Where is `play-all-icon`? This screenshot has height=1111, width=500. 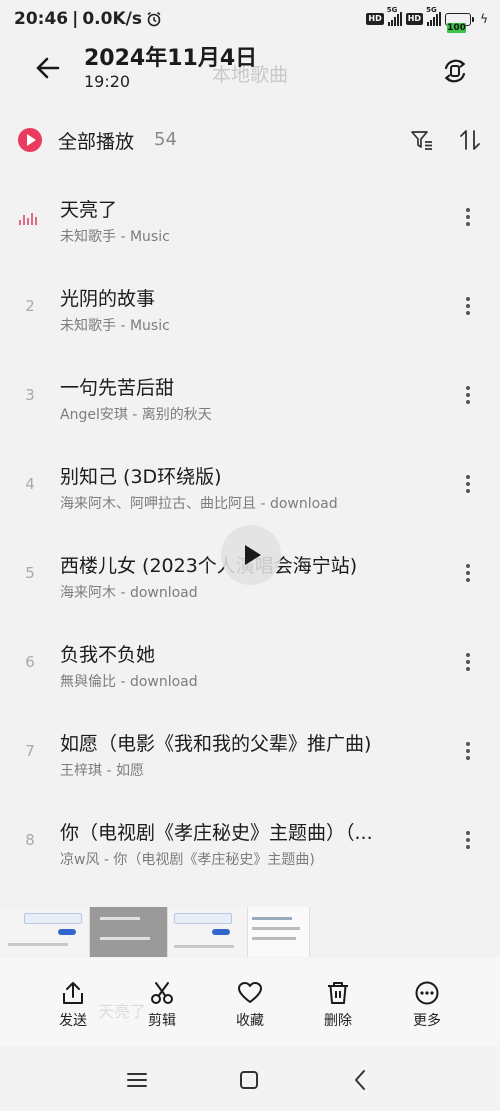 play-all-icon is located at coordinates (30, 140).